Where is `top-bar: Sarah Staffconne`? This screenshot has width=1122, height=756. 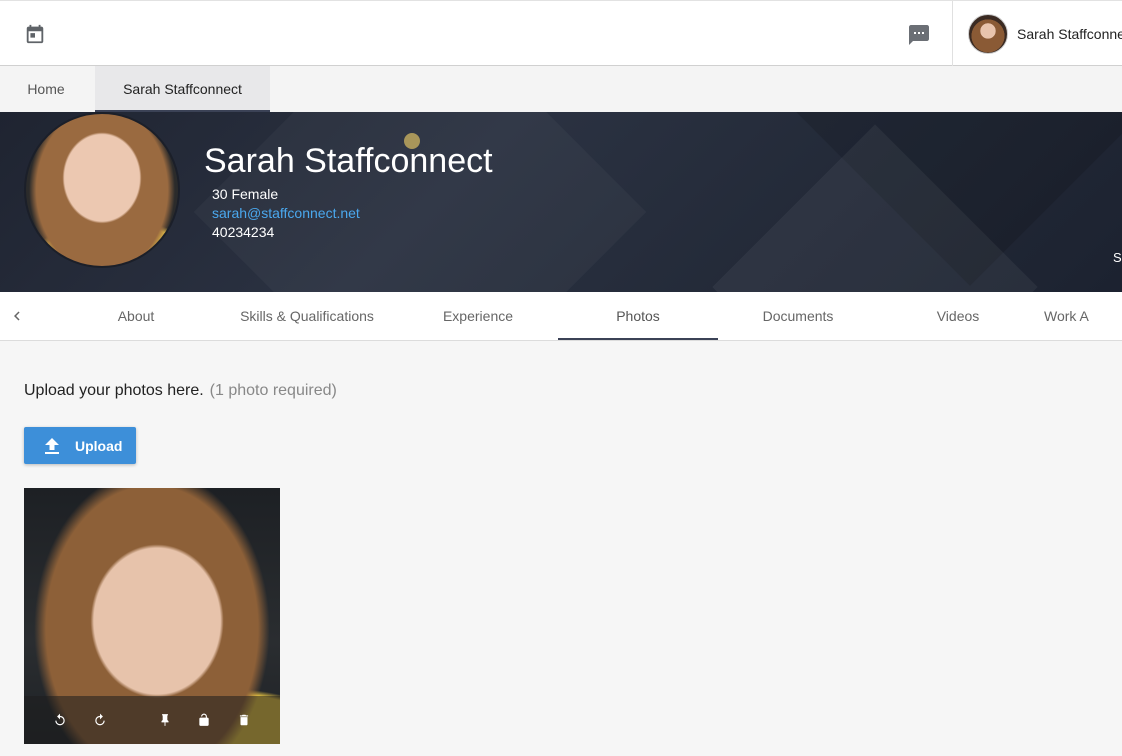
top-bar: Sarah Staffconne is located at coordinates (561, 33).